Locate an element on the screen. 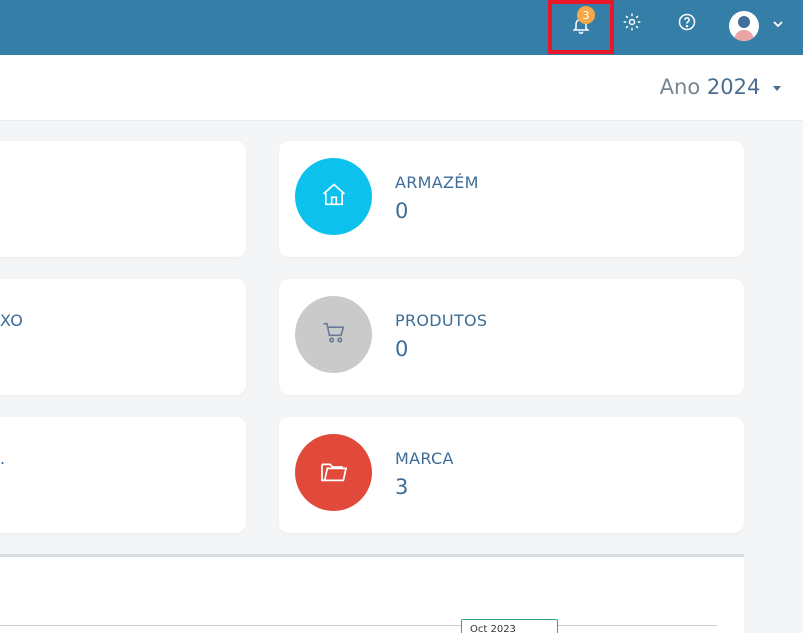 The width and height of the screenshot is (803, 633). stat-card-value: 3 is located at coordinates (402, 487).